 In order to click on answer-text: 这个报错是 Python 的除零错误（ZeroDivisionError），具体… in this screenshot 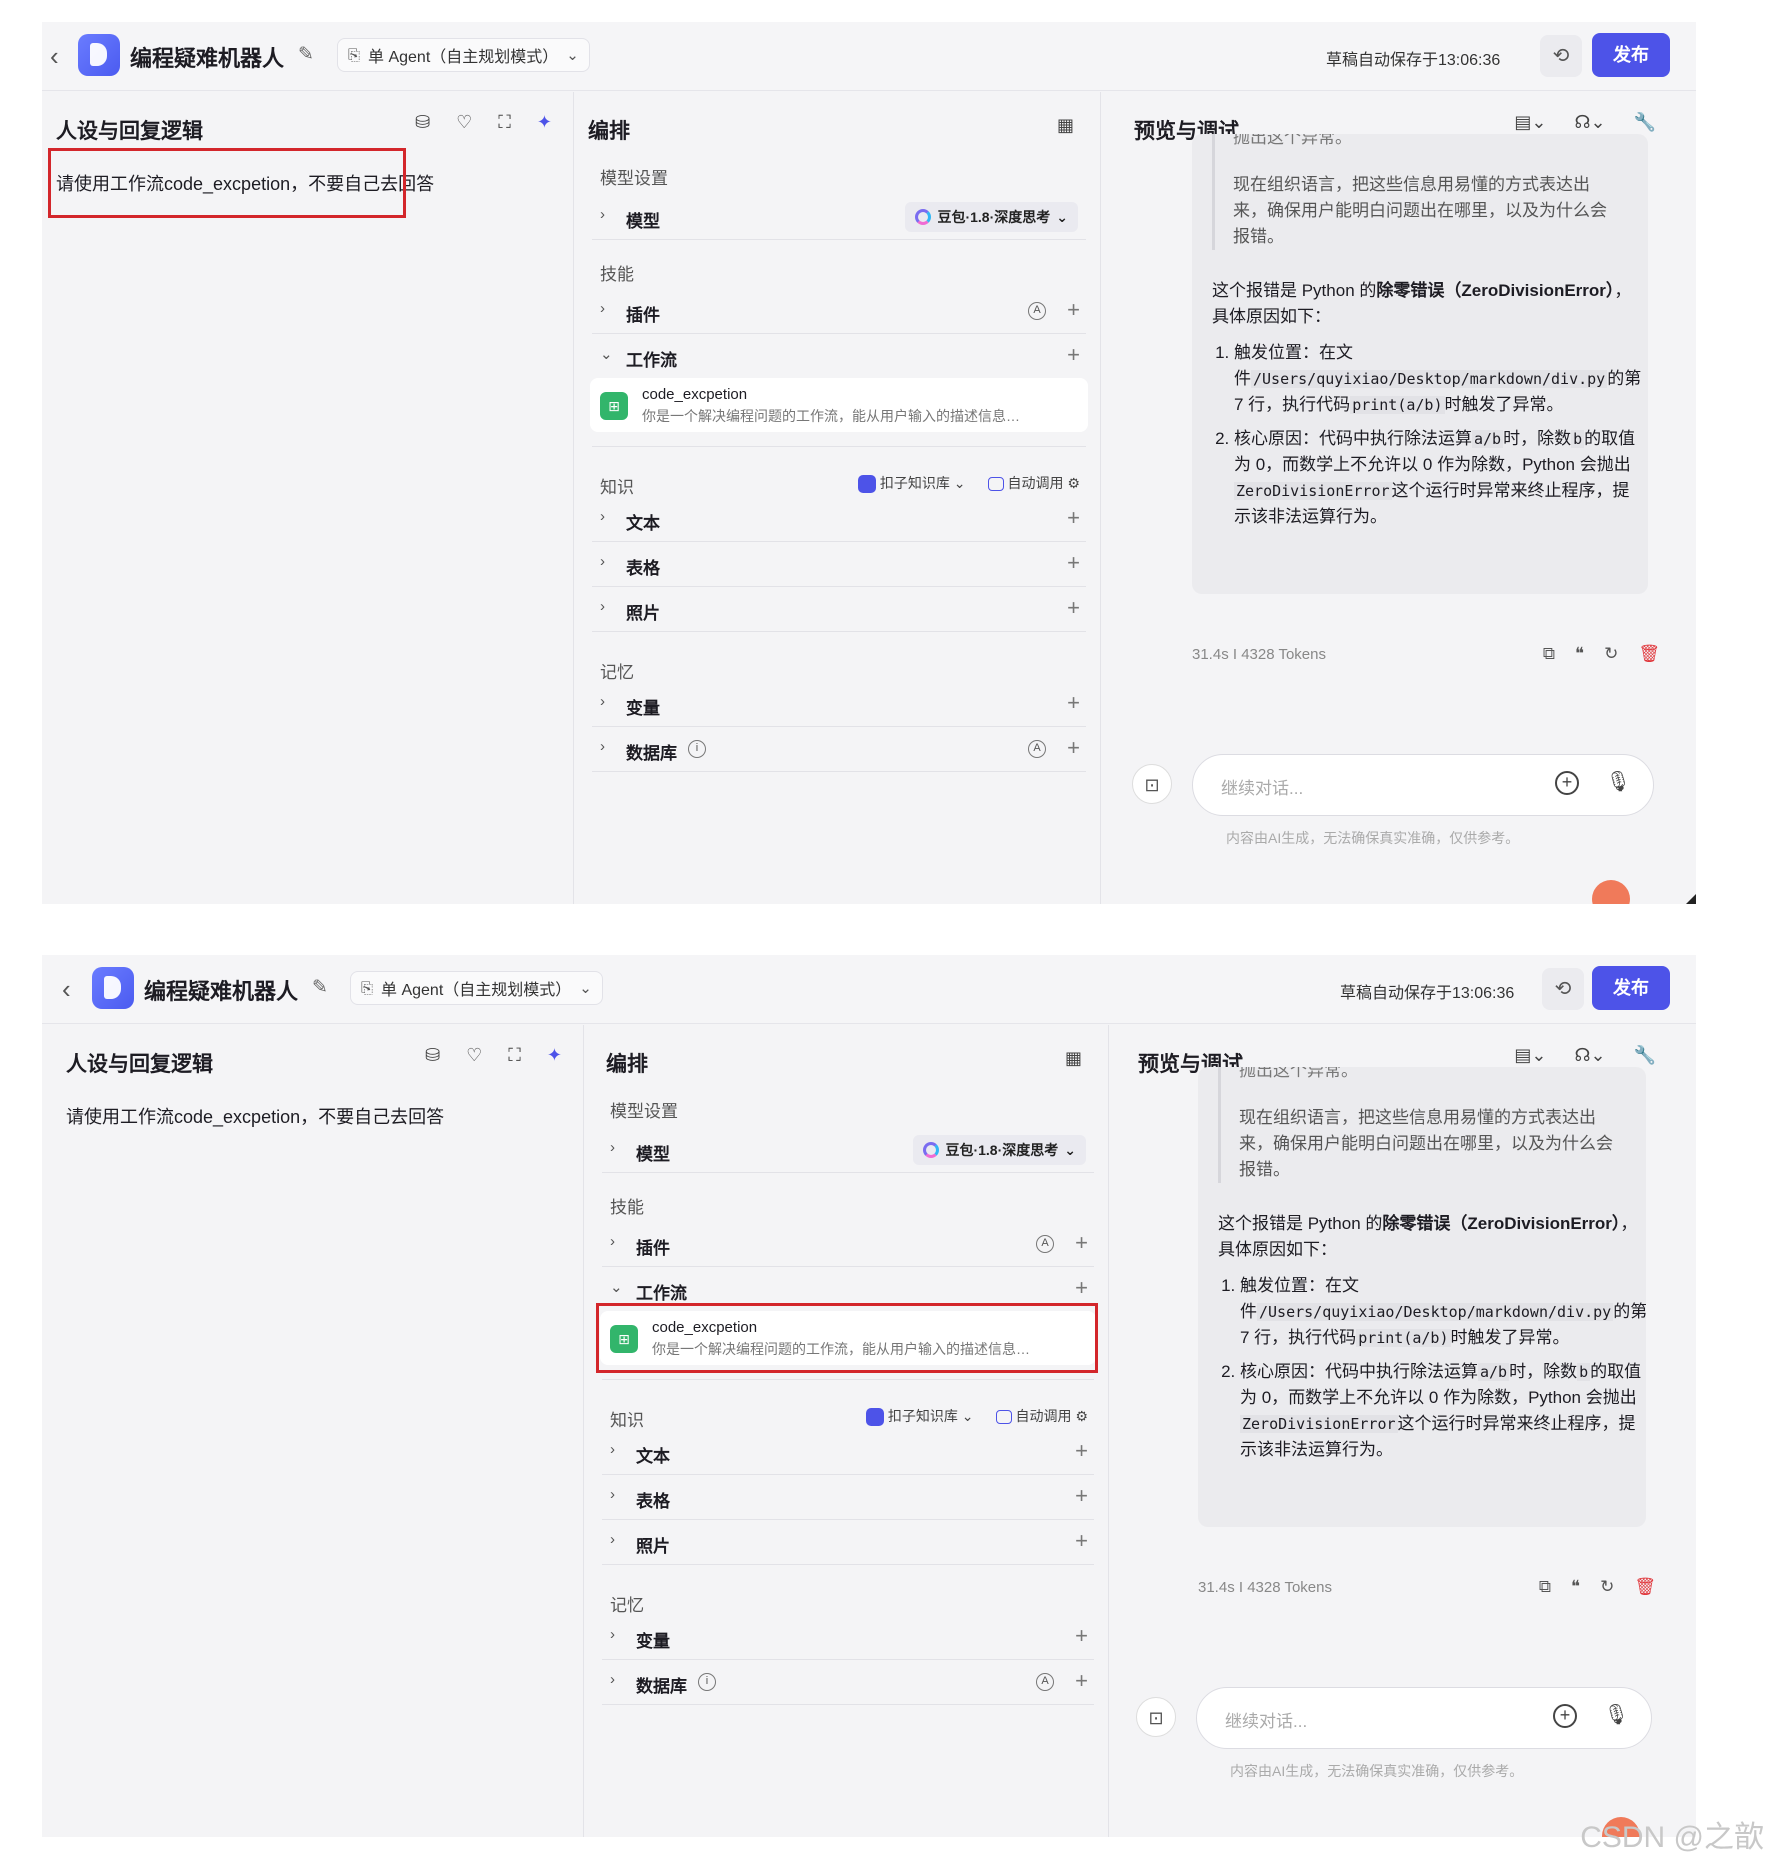, I will do `click(1427, 408)`.